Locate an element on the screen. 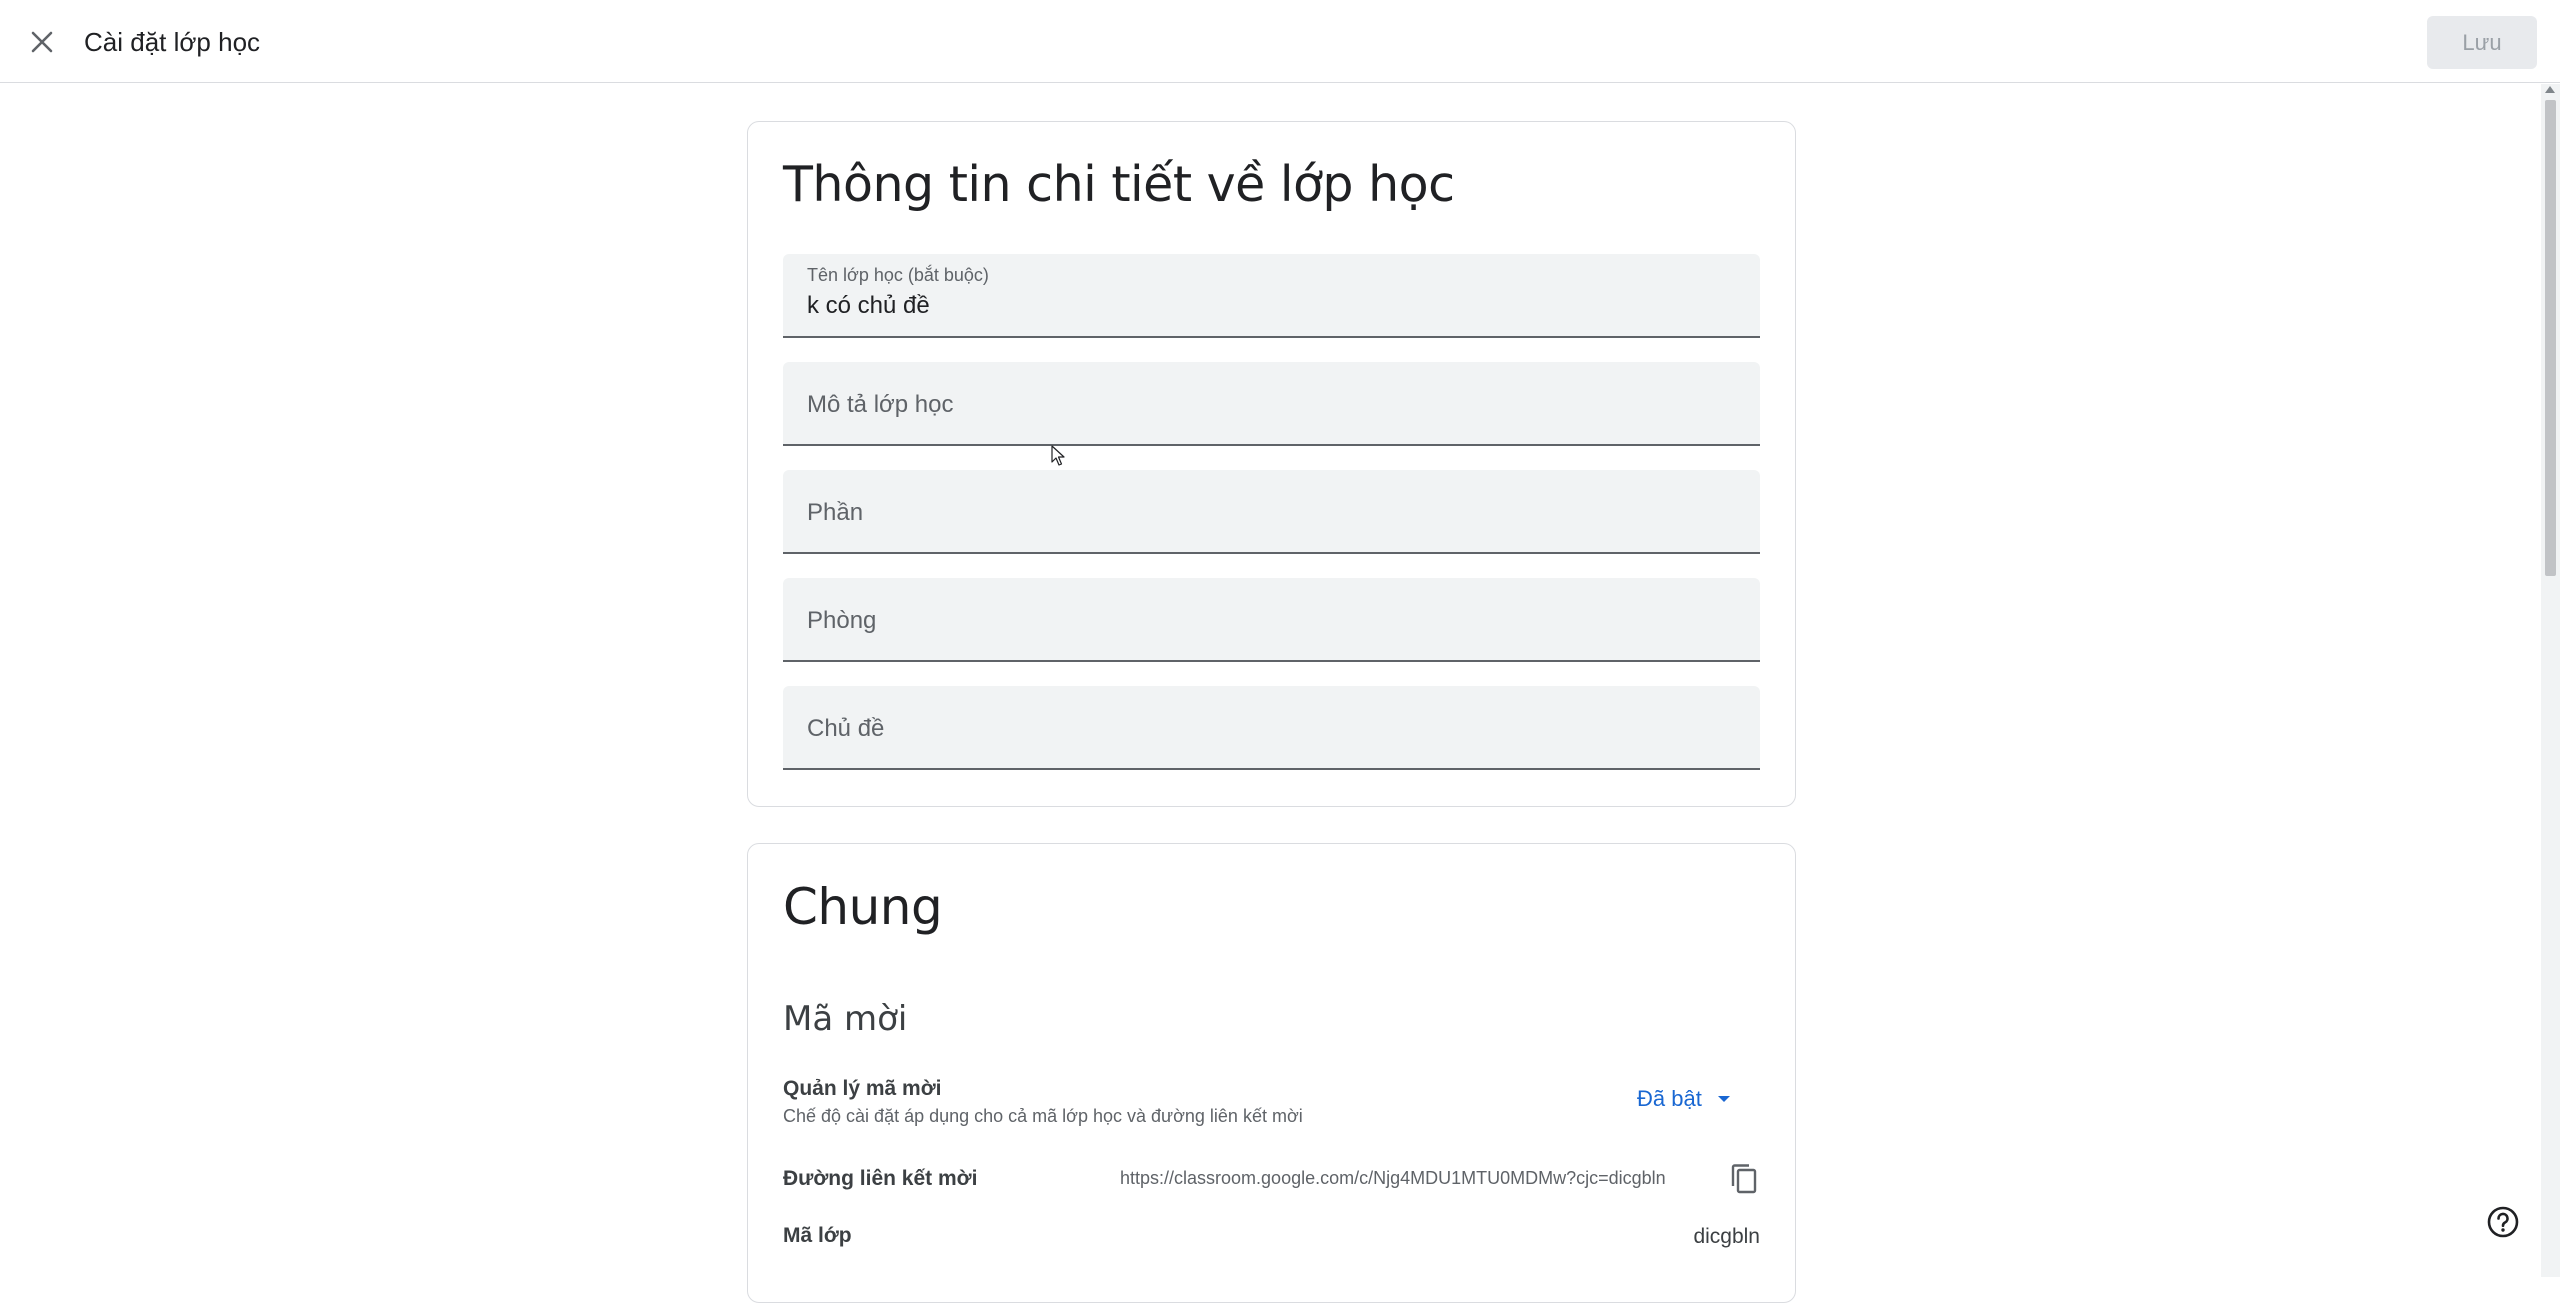 This screenshot has height=1303, width=2560. class-description-placeholder: Mô tả lớp học is located at coordinates (880, 404).